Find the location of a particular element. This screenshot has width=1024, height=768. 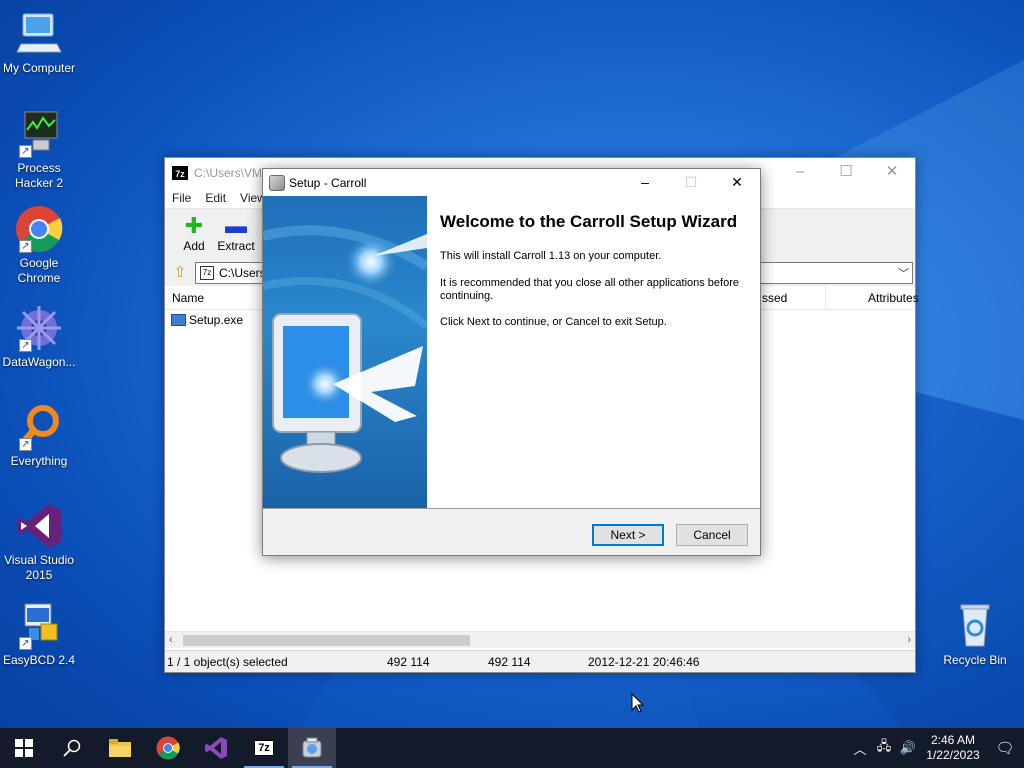

column-packed-size: ssed is located at coordinates (774, 298).